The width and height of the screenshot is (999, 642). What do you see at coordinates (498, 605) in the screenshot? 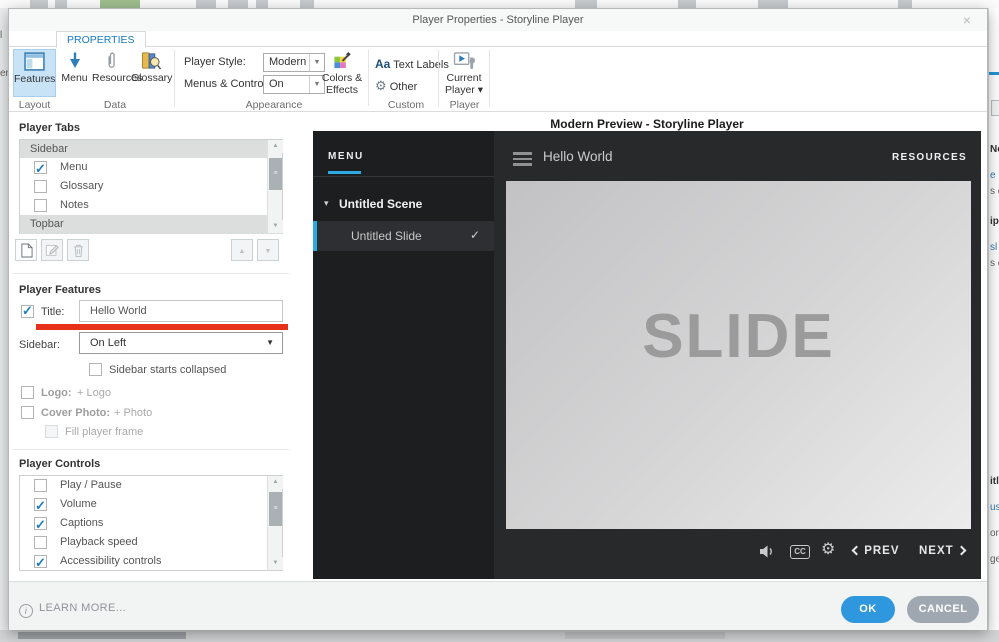
I see `dialog-footer: i LEARN MORE... OK CANCEL` at bounding box center [498, 605].